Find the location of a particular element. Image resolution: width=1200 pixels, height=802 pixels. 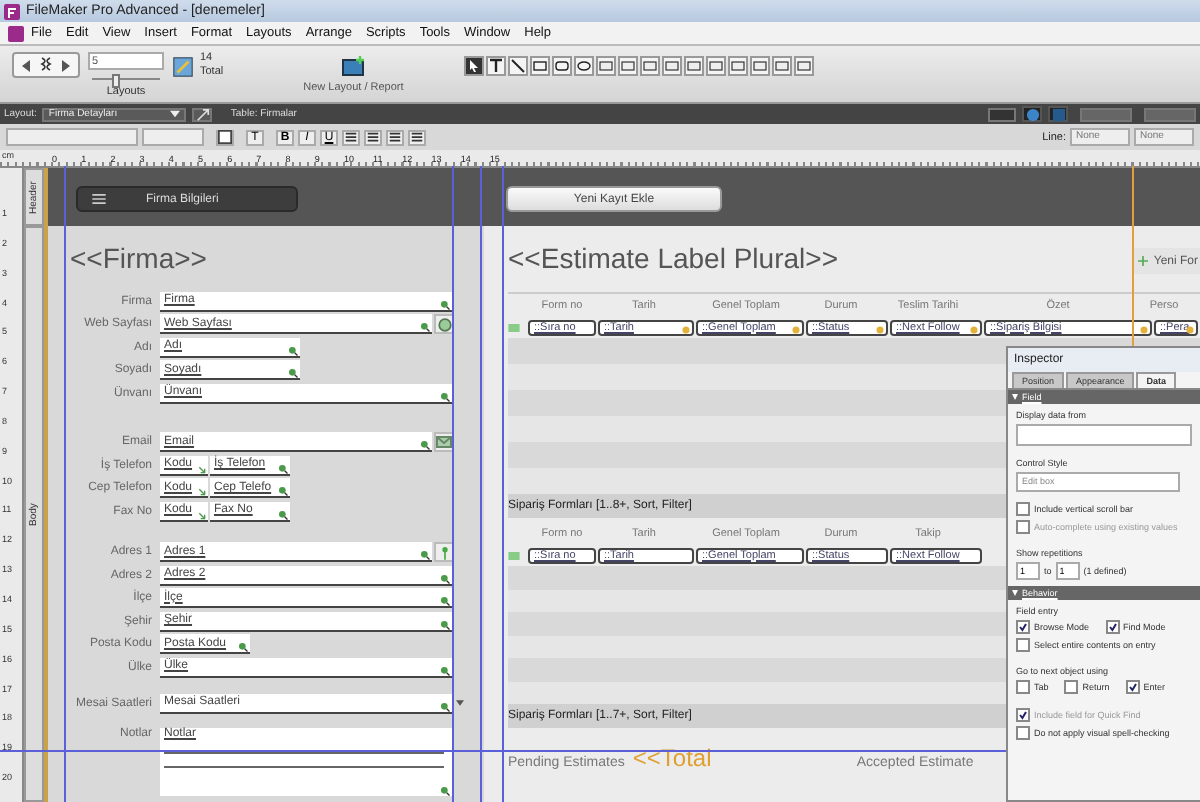

display-data-field is located at coordinates (1104, 435).